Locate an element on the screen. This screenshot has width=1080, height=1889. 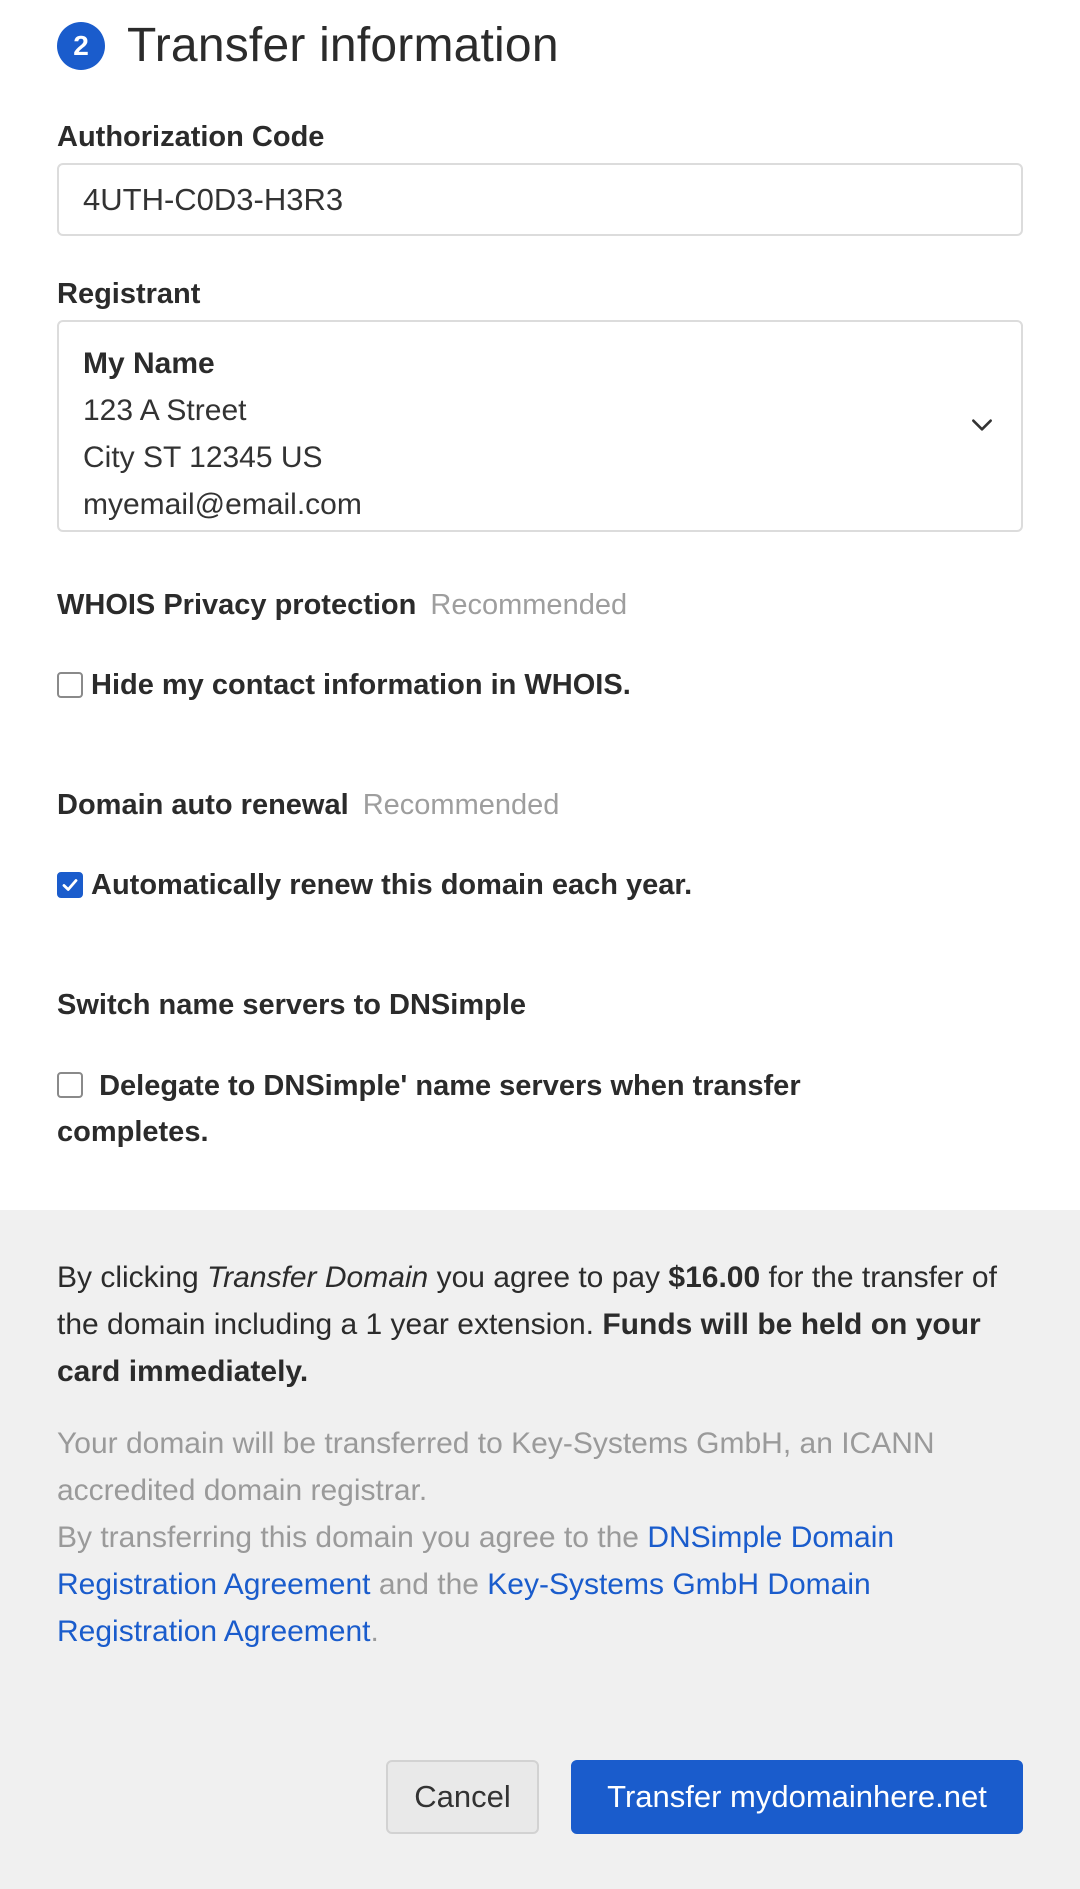
auto-renew-checkbox is located at coordinates (70, 885).